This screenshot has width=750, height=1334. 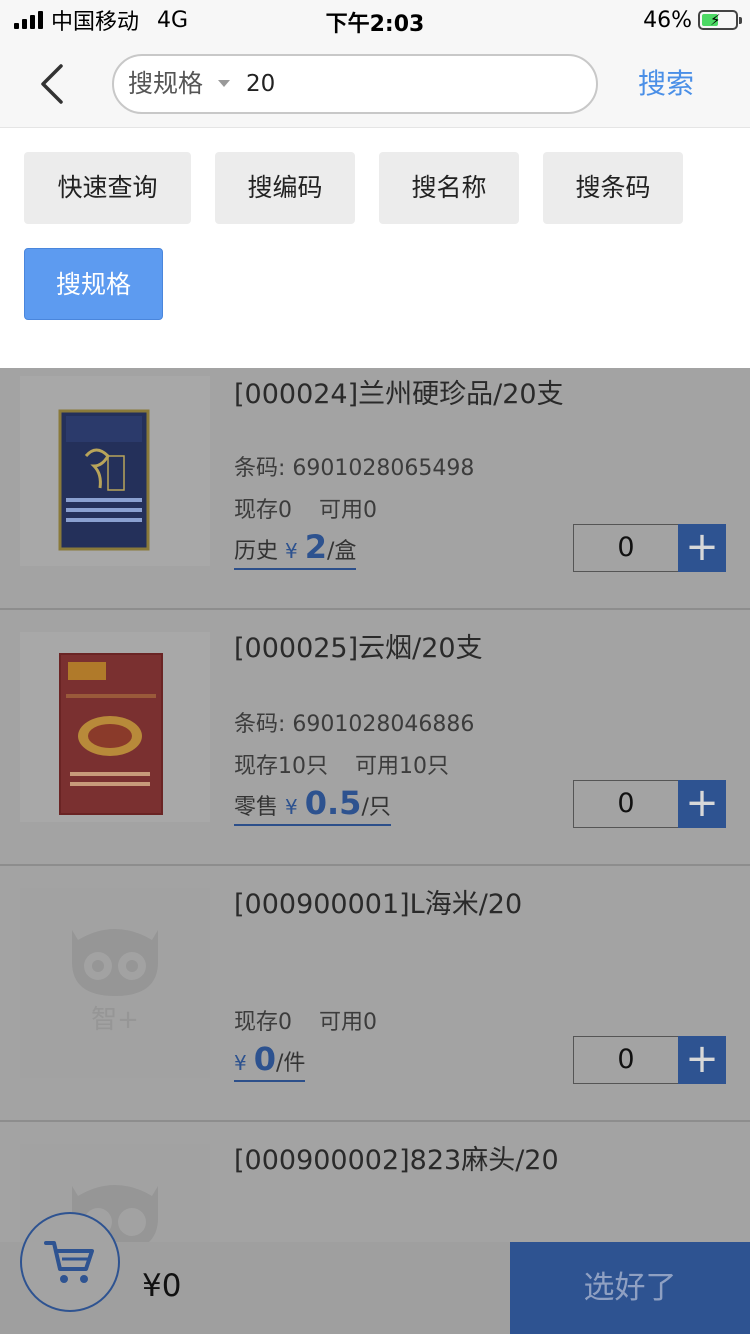 I want to click on filter-quick-query: 快速查询, so click(x=107, y=188).